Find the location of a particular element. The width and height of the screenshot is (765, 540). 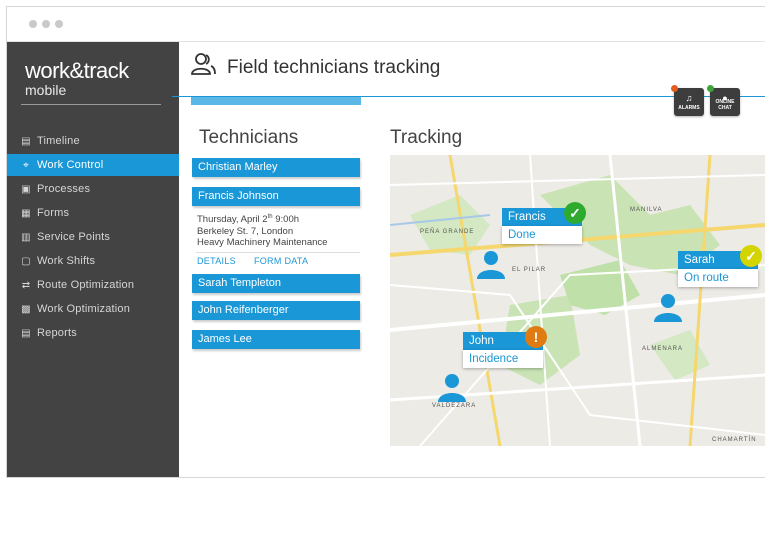

page-title: Field technicians tracking is located at coordinates (334, 67).